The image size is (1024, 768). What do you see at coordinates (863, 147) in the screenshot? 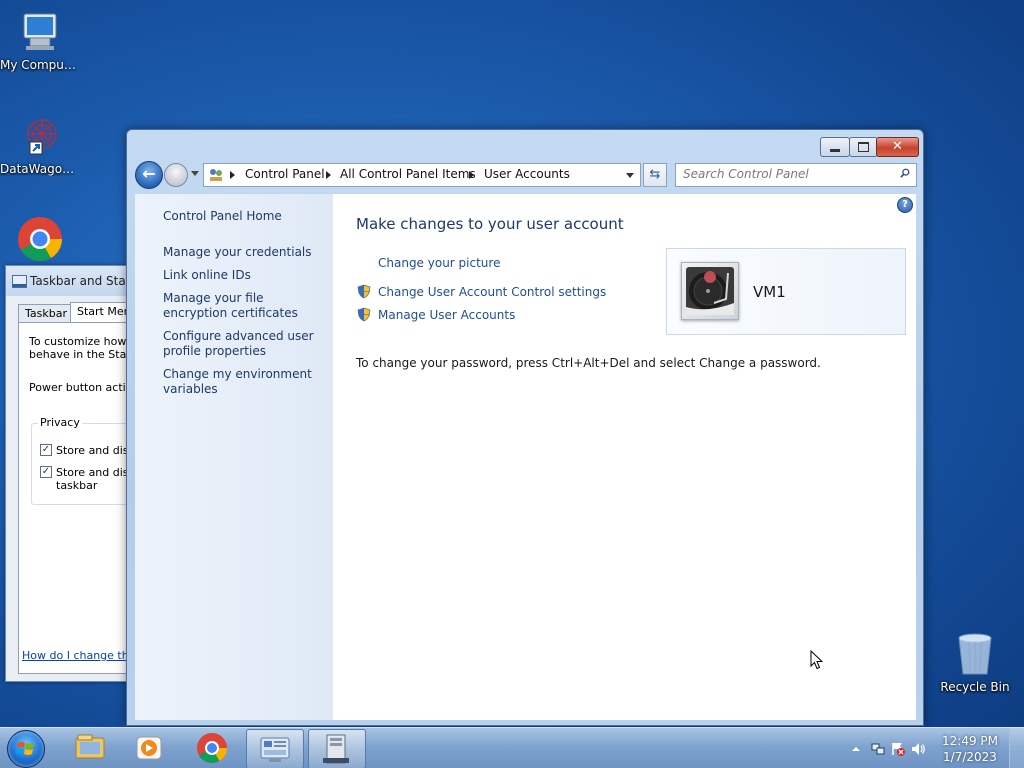
I see `maximize-button` at bounding box center [863, 147].